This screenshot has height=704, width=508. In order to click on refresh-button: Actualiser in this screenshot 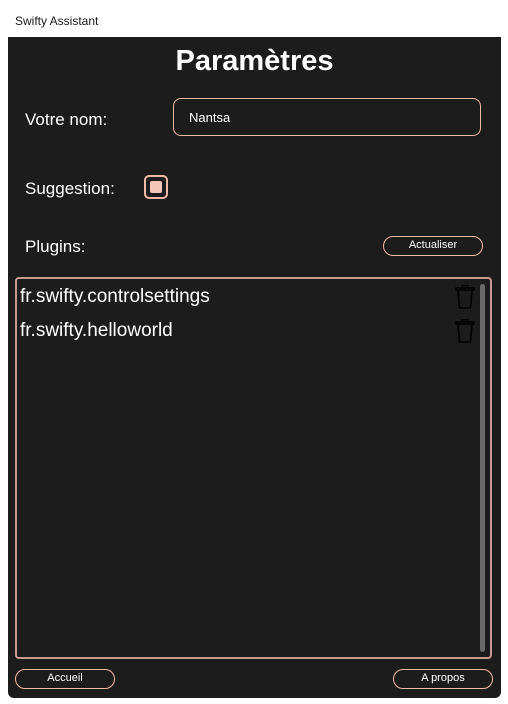, I will do `click(433, 246)`.